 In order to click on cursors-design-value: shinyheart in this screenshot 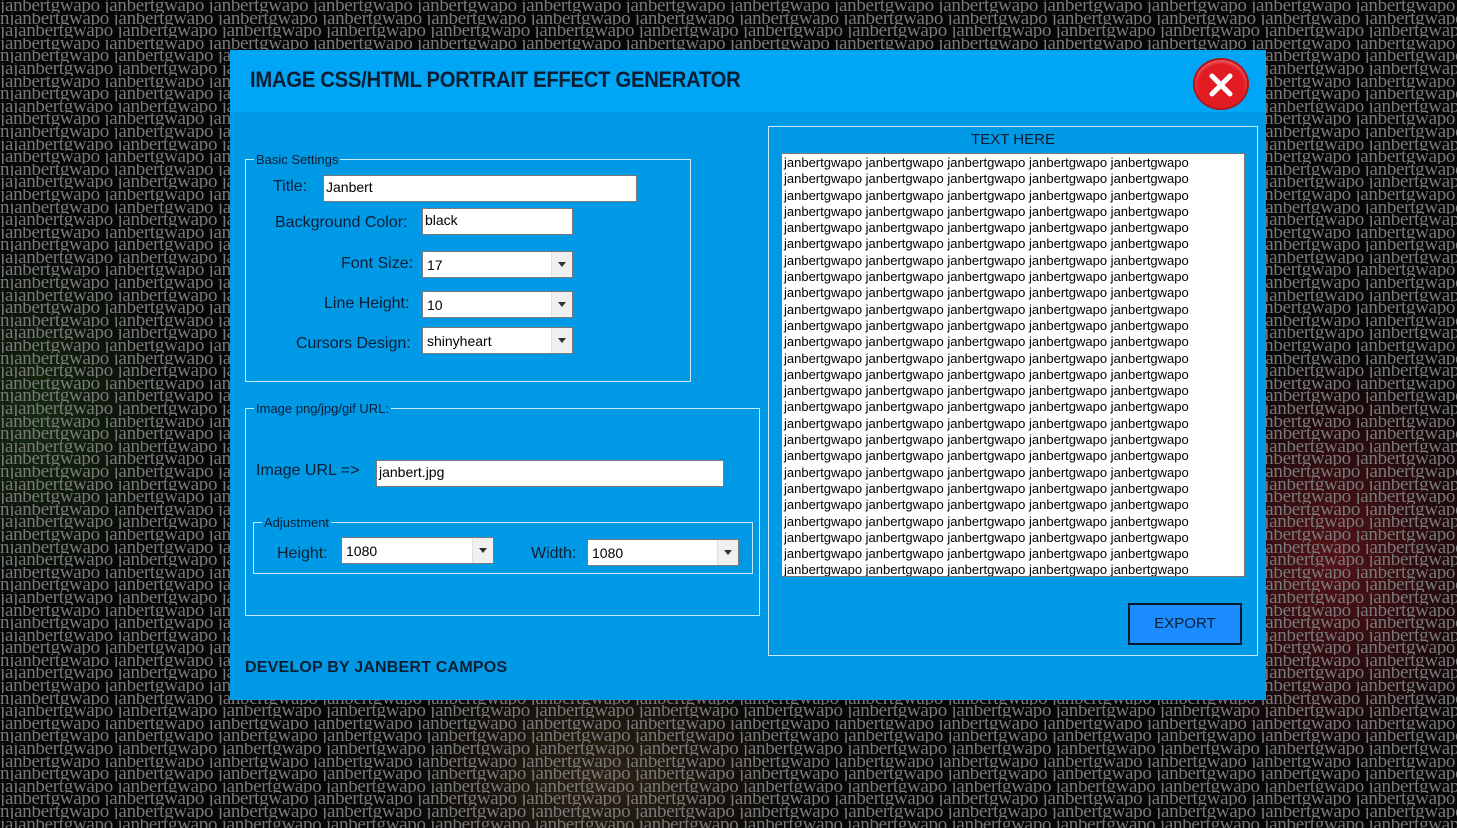, I will do `click(459, 341)`.